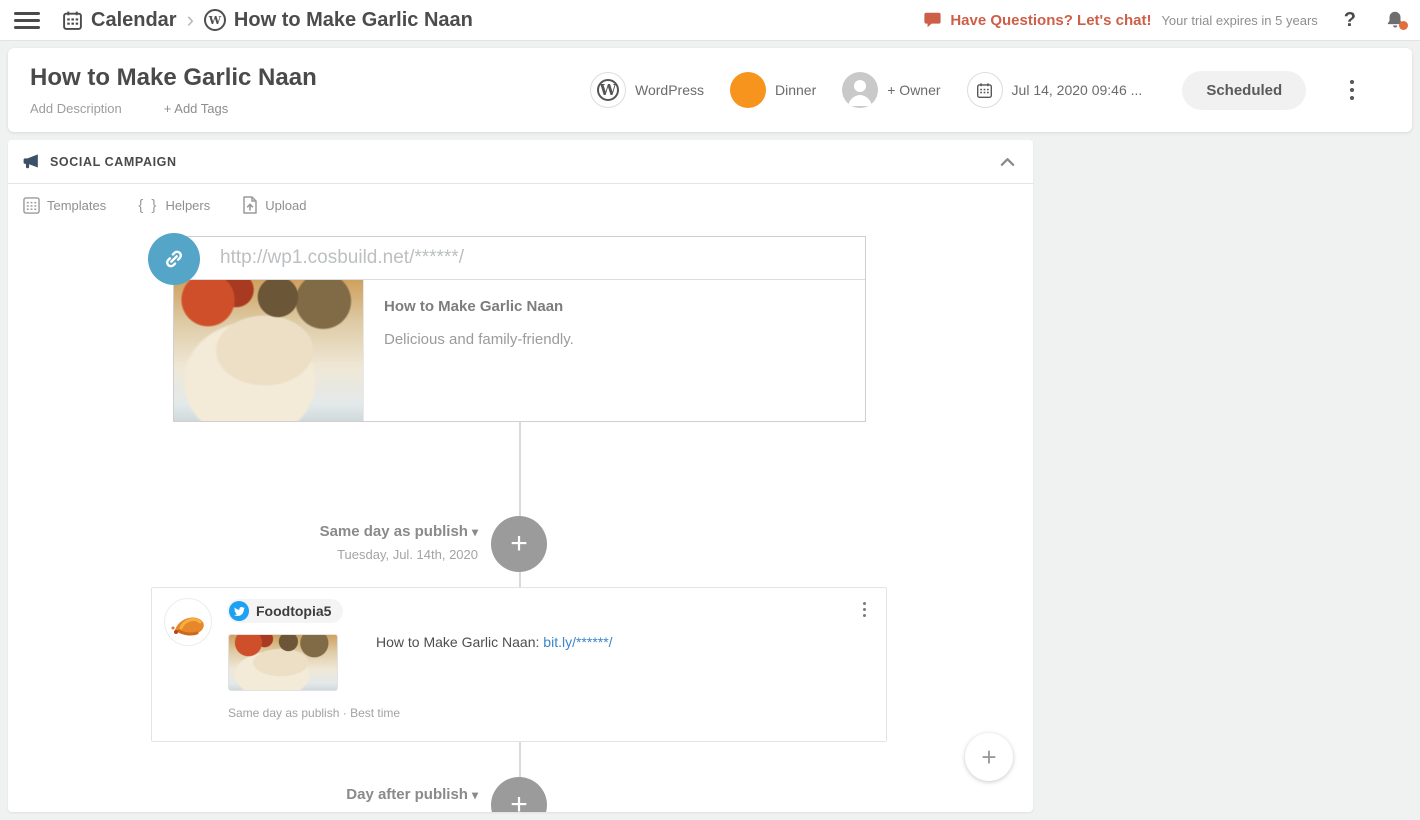 Image resolution: width=1420 pixels, height=820 pixels. I want to click on project-title: How to Make Garlic Naan, so click(310, 78).